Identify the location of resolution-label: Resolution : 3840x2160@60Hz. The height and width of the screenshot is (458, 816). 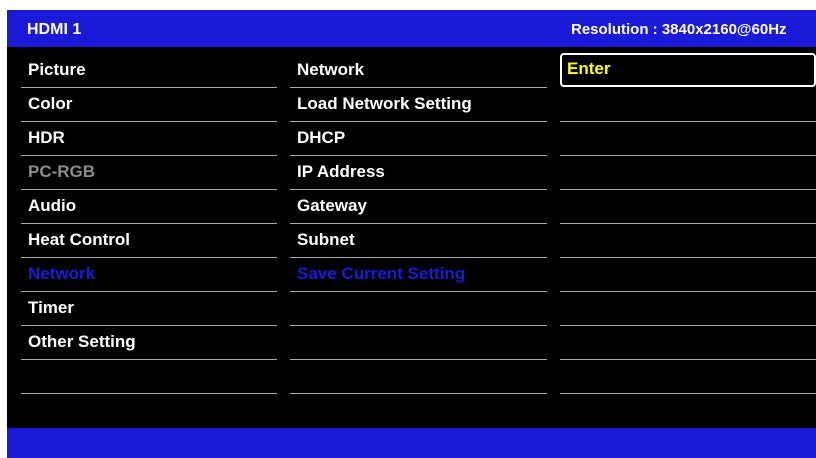
(679, 29).